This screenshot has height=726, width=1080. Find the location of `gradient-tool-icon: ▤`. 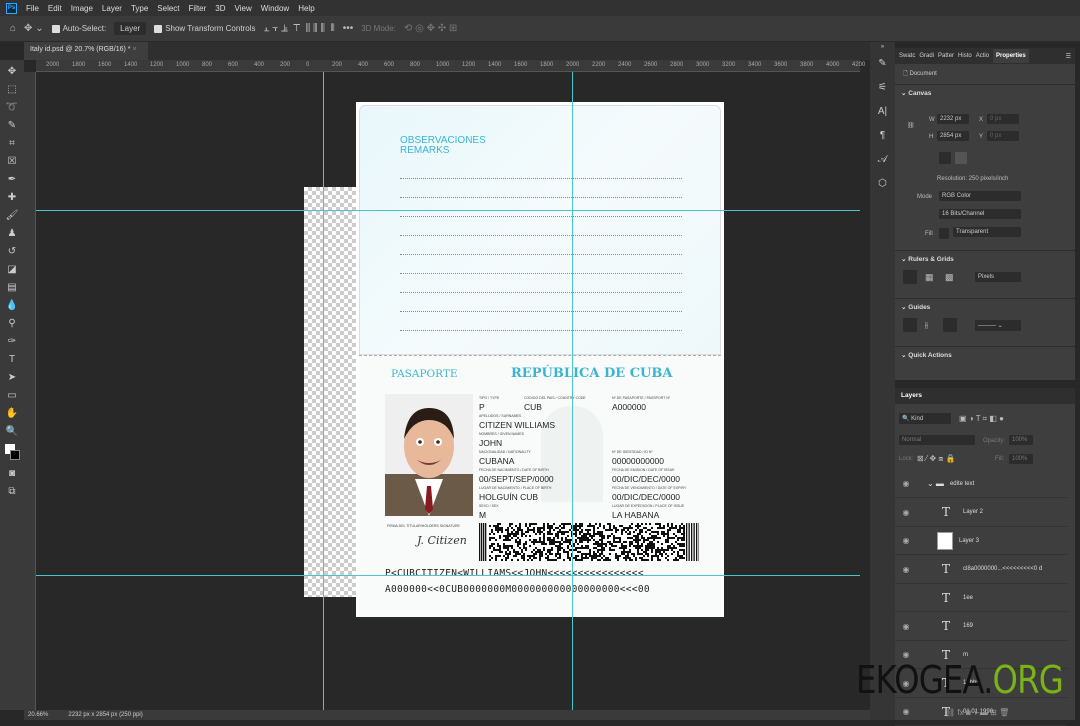

gradient-tool-icon: ▤ is located at coordinates (12, 288).